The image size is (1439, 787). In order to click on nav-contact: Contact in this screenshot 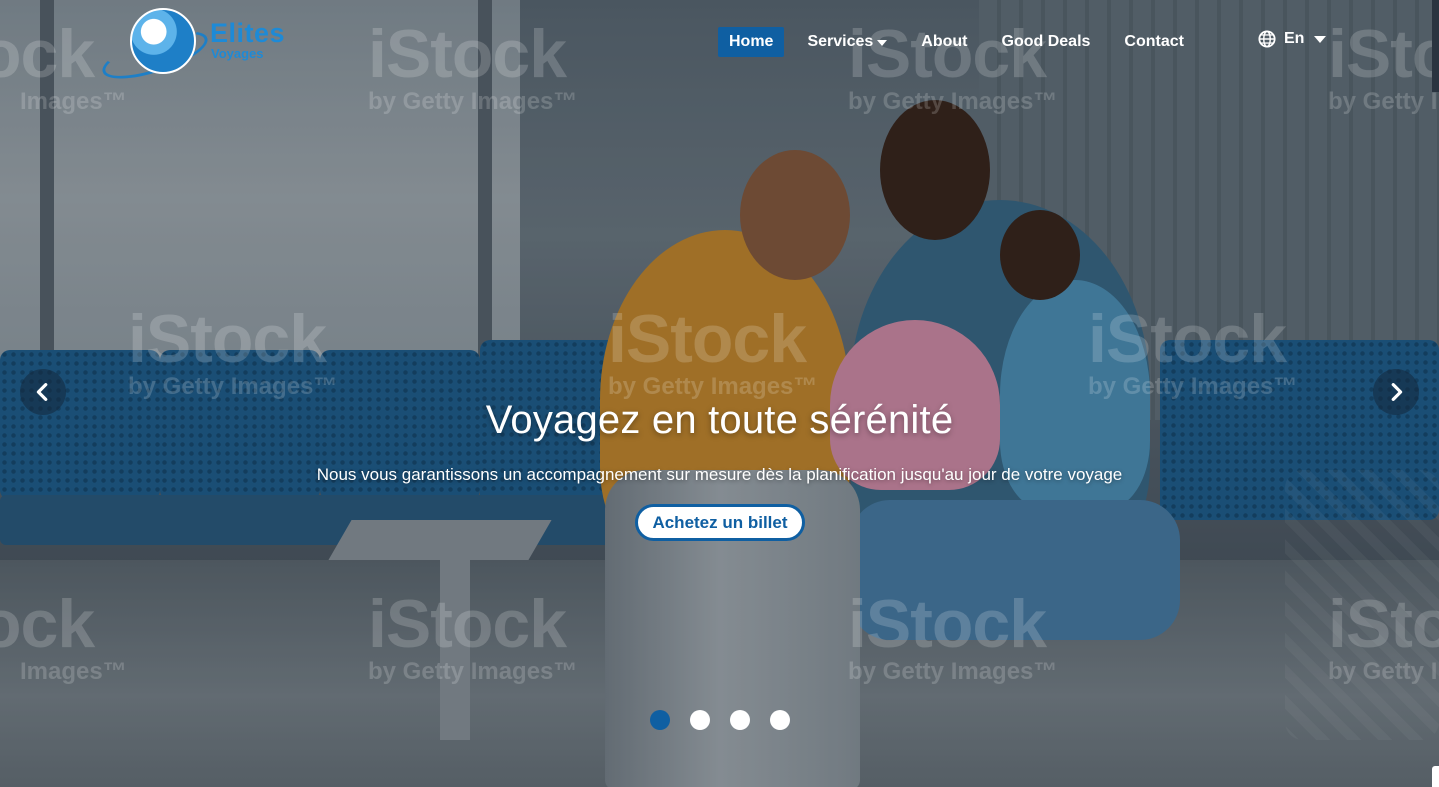, I will do `click(1154, 42)`.